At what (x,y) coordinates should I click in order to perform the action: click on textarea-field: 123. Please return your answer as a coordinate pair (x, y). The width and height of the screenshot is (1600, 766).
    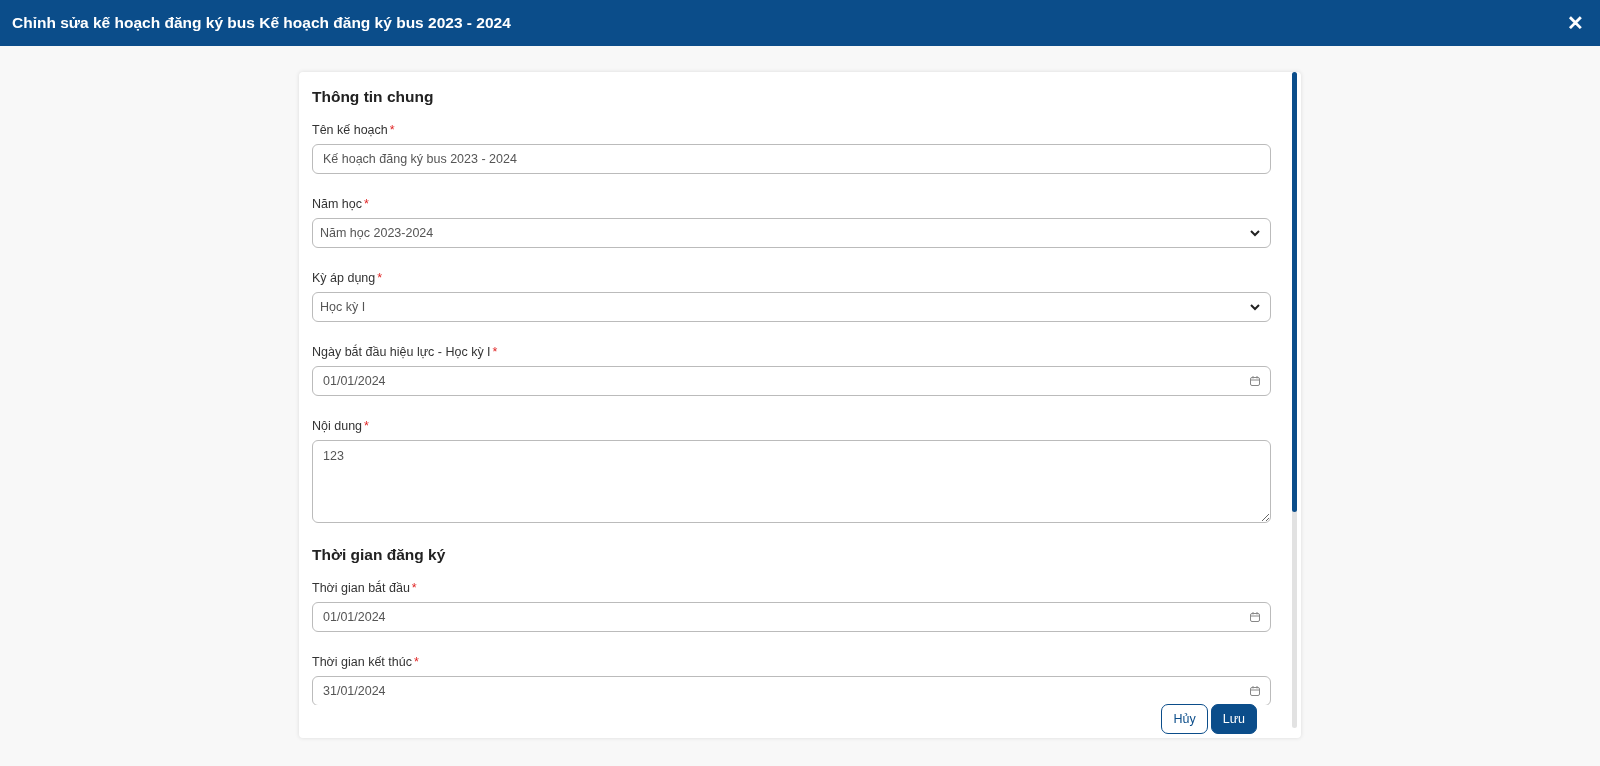
    Looking at the image, I should click on (791, 481).